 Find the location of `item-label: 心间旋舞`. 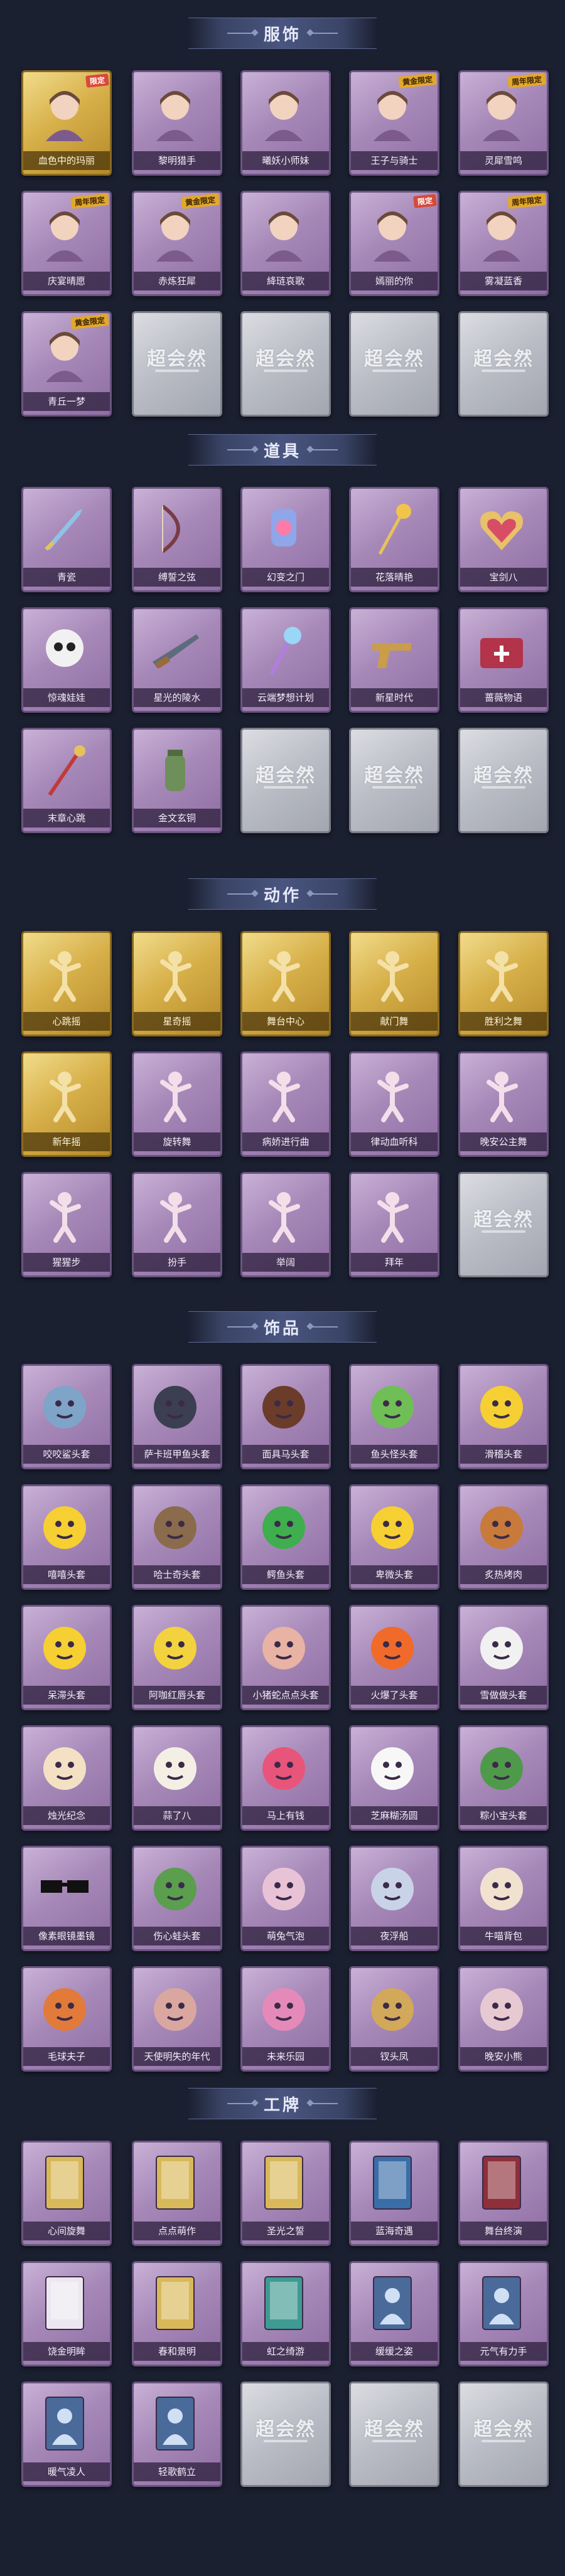

item-label: 心间旋舞 is located at coordinates (66, 2231).